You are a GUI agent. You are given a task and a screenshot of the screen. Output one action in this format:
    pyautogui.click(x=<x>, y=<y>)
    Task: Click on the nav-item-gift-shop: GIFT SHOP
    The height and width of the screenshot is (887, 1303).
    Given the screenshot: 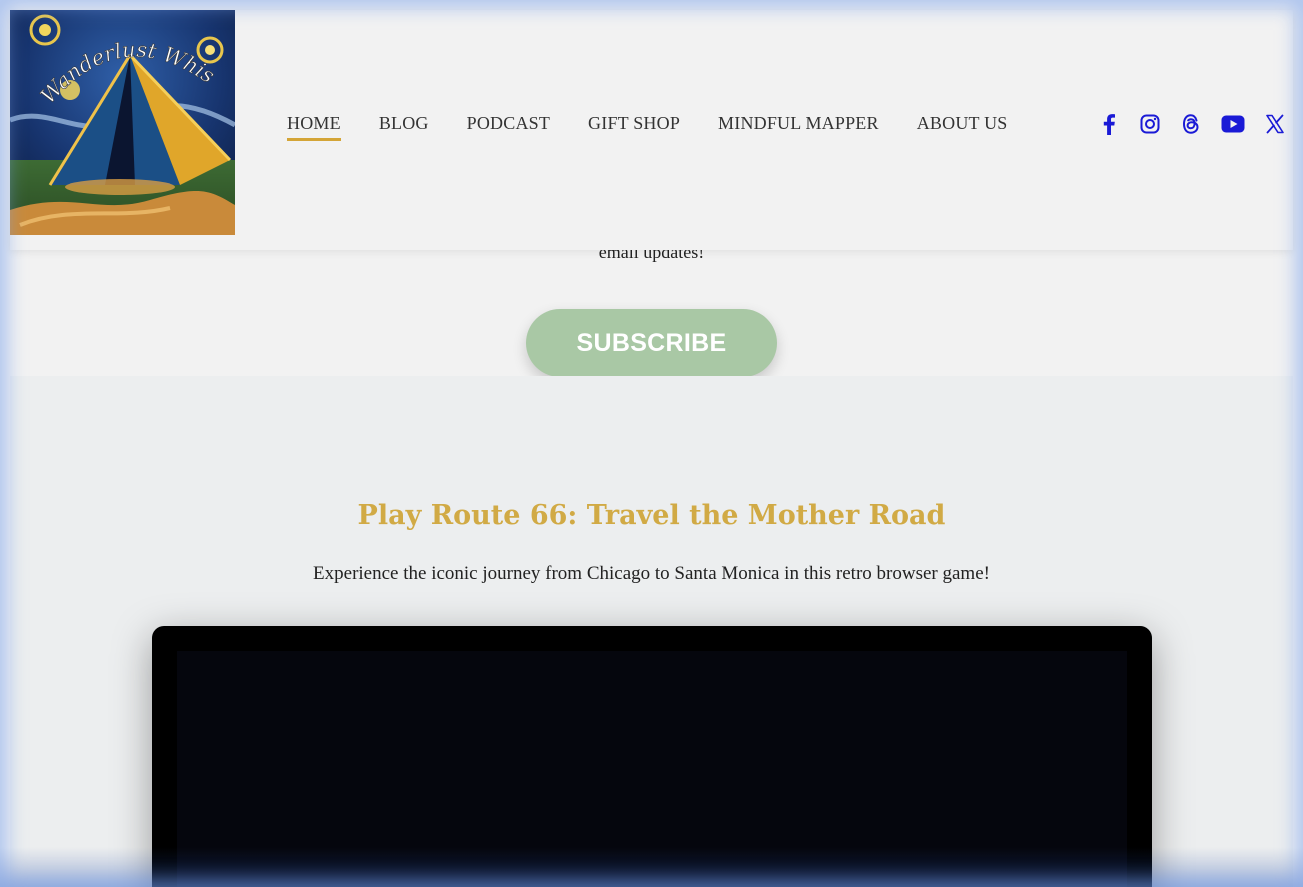 What is the action you would take?
    pyautogui.click(x=634, y=123)
    